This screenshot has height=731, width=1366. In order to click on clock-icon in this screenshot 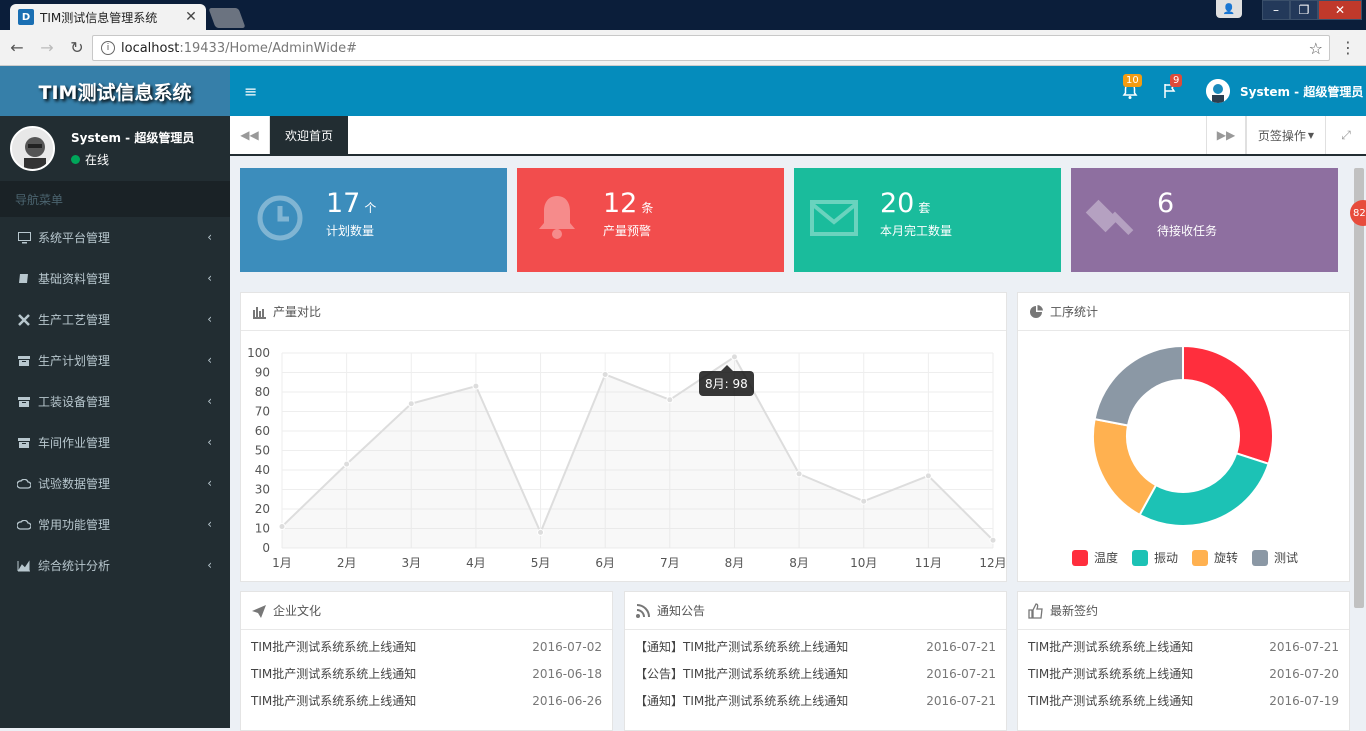, I will do `click(280, 218)`.